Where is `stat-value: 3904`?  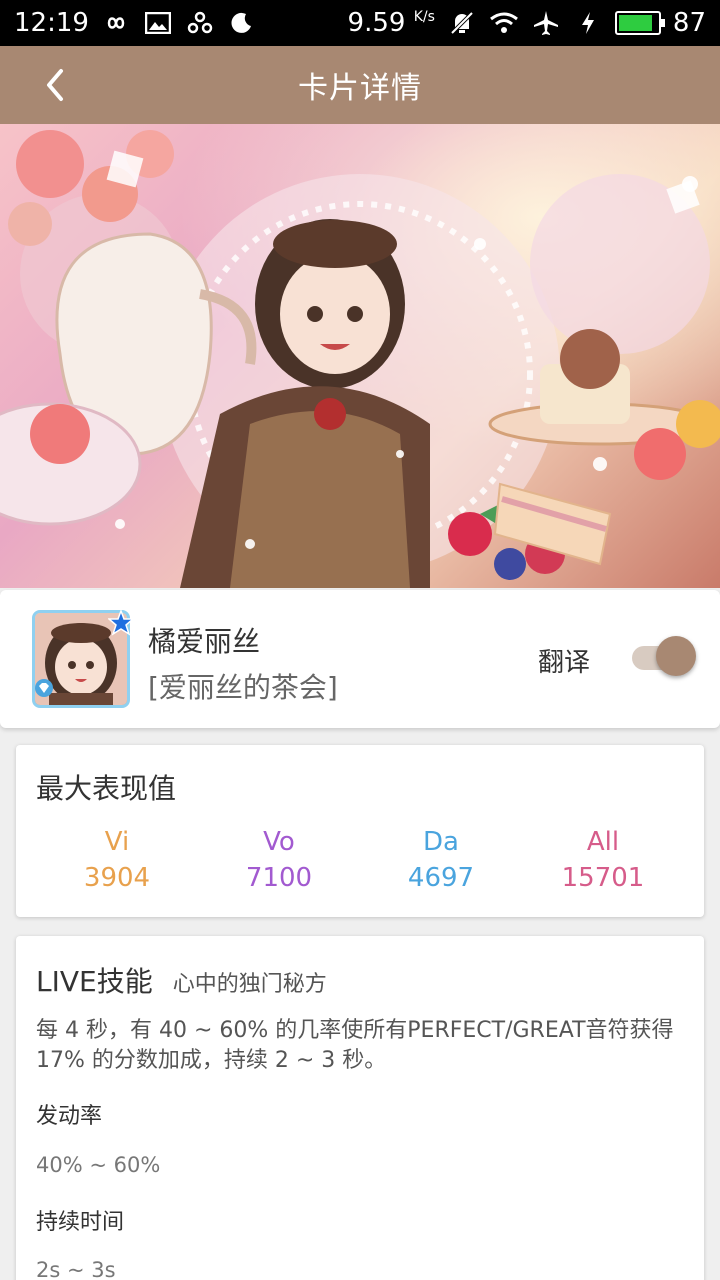 stat-value: 3904 is located at coordinates (117, 878).